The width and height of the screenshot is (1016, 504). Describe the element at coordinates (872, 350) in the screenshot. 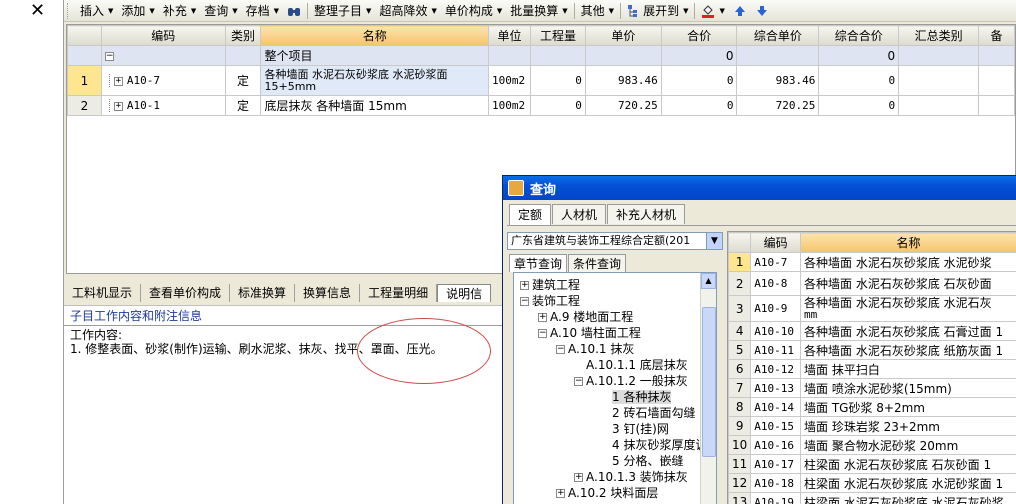

I see `table-row: 5 A10-11 各种墙面 水泥石灰砂浆底 纸筋灰面 1` at that location.